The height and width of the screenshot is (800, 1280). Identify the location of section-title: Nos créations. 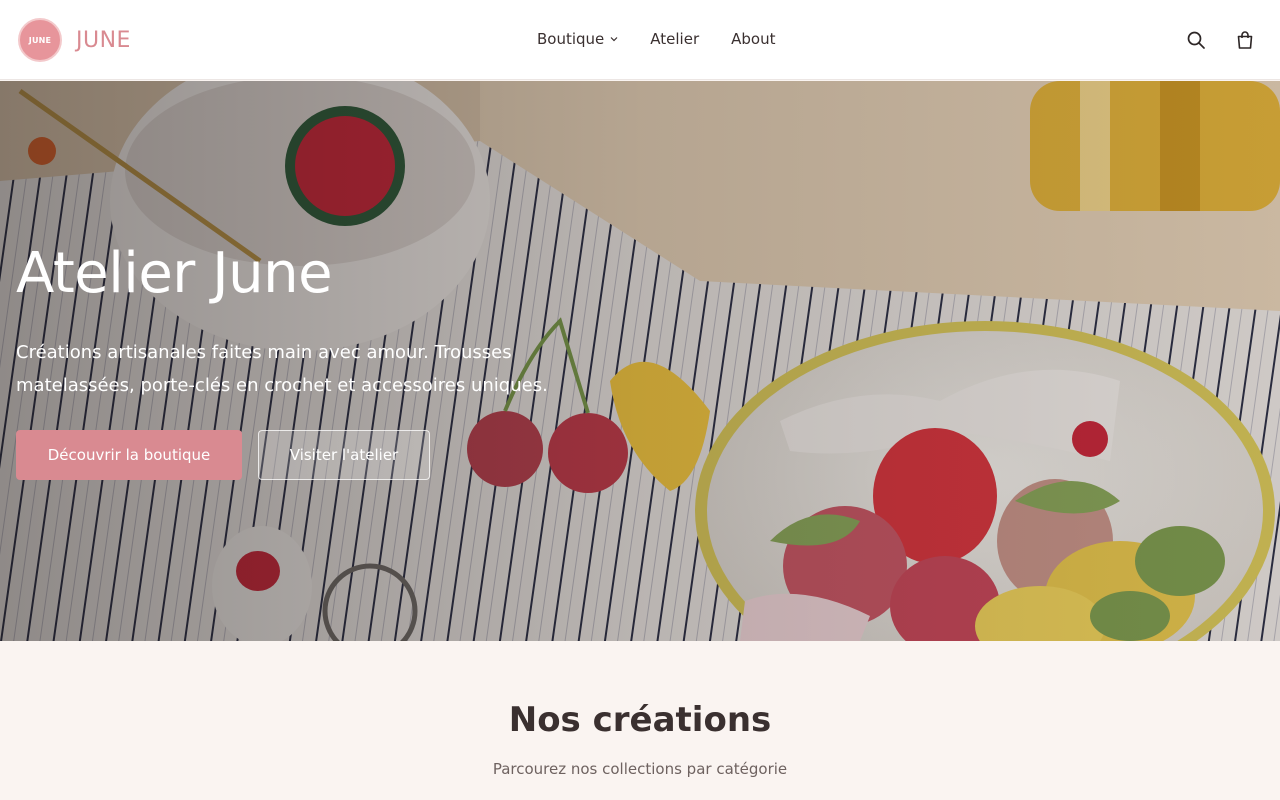
(640, 720).